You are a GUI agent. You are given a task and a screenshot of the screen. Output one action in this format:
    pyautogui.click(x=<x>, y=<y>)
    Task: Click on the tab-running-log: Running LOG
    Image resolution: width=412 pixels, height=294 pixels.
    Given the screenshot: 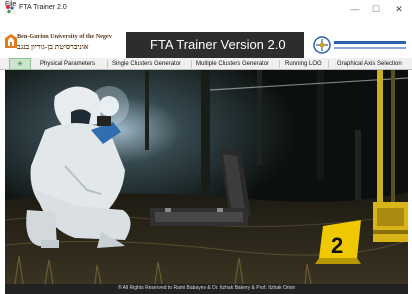 What is the action you would take?
    pyautogui.click(x=303, y=64)
    